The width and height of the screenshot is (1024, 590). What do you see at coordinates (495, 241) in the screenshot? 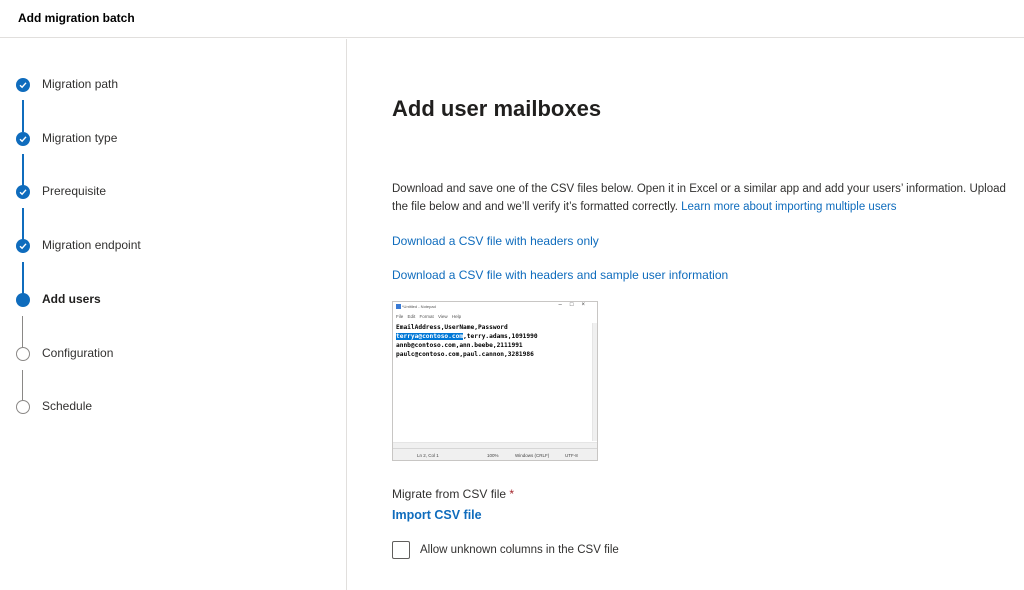
I see `download-headers-only-link: Download a CSV file with headers only` at bounding box center [495, 241].